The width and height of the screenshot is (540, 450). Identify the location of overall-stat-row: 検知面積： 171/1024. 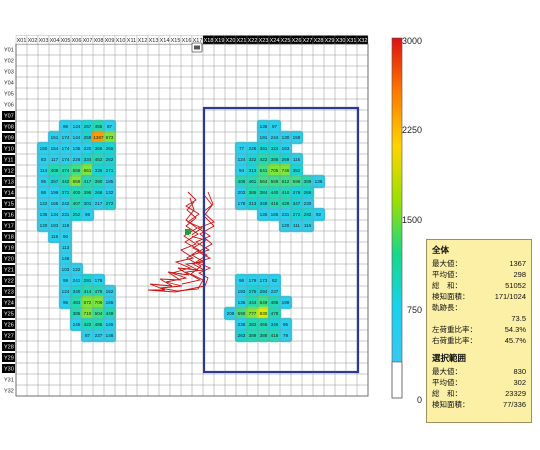
(479, 296).